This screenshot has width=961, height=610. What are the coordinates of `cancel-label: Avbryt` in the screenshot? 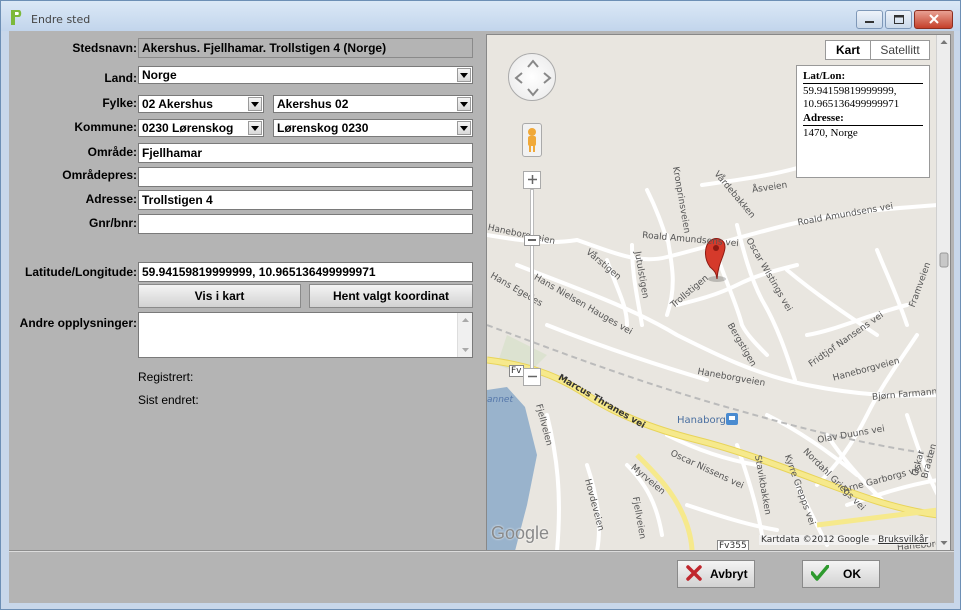 It's located at (729, 574).